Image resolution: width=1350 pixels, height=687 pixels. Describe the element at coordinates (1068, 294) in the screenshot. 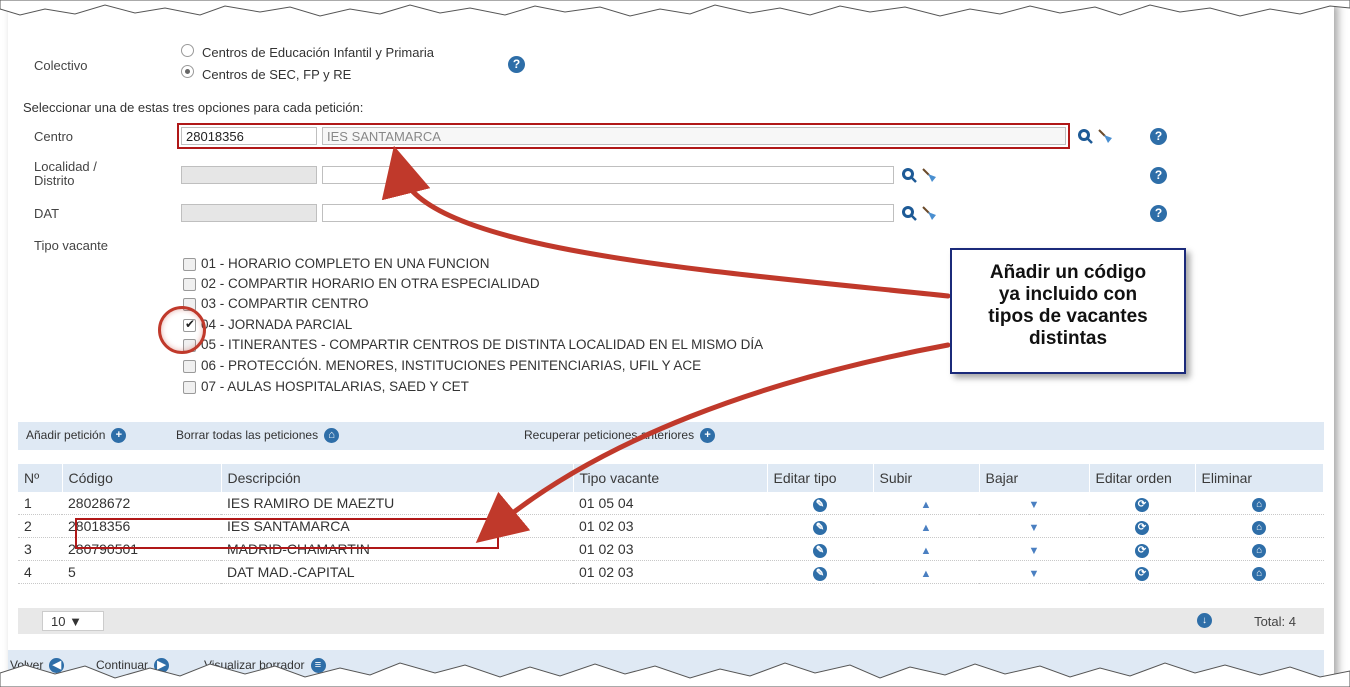

I see `callout-line-2: ya incluido con` at that location.